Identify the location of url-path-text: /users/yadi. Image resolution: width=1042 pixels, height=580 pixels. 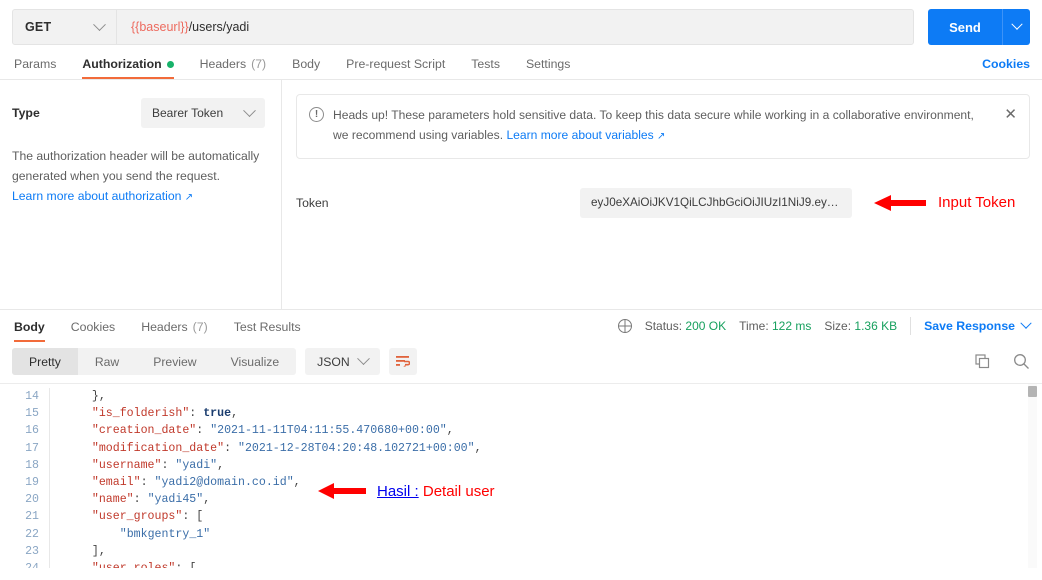
(219, 27).